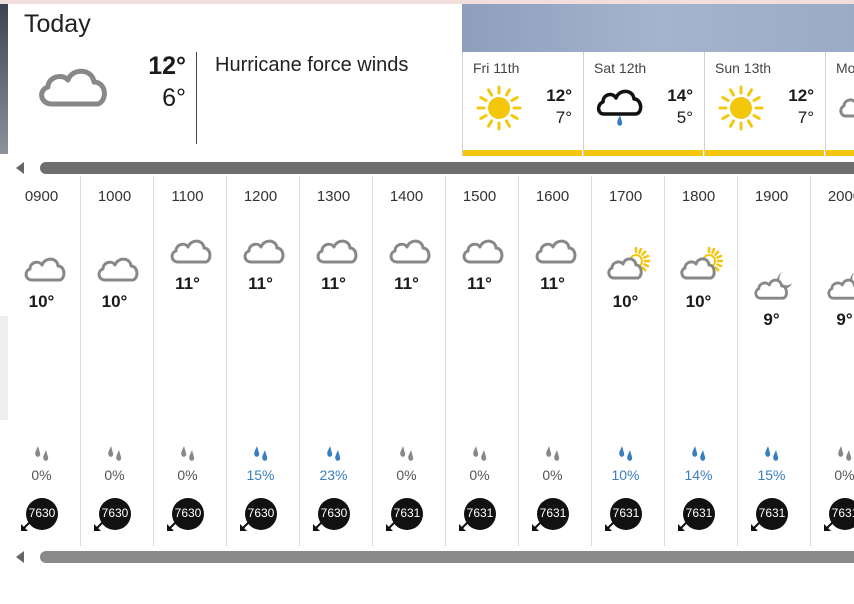 Image resolution: width=854 pixels, height=604 pixels. What do you see at coordinates (552, 196) in the screenshot?
I see `hour-time: 1600` at bounding box center [552, 196].